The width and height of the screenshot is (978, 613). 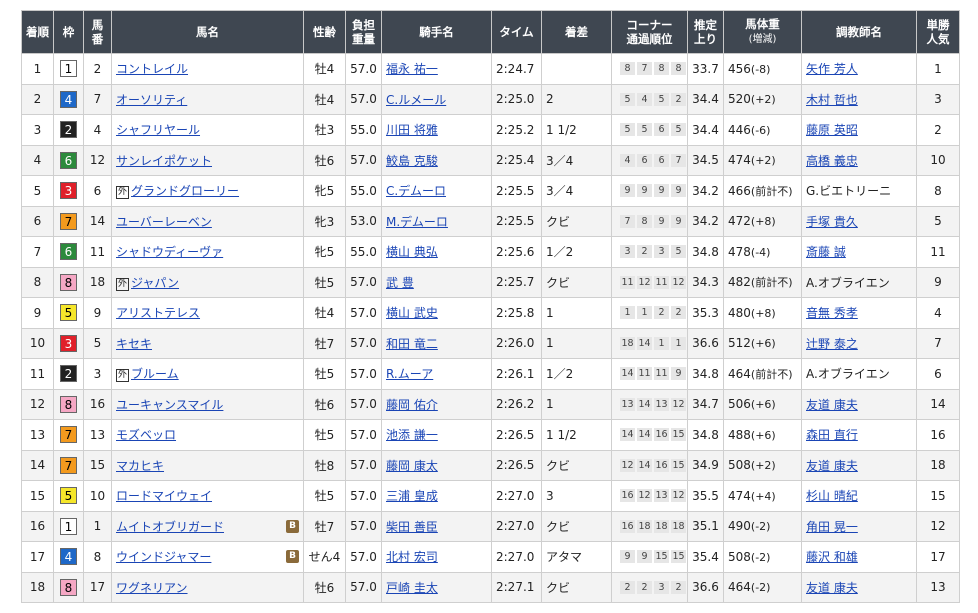 I want to click on header-bodyweight: 馬体重 (増減), so click(x=762, y=32).